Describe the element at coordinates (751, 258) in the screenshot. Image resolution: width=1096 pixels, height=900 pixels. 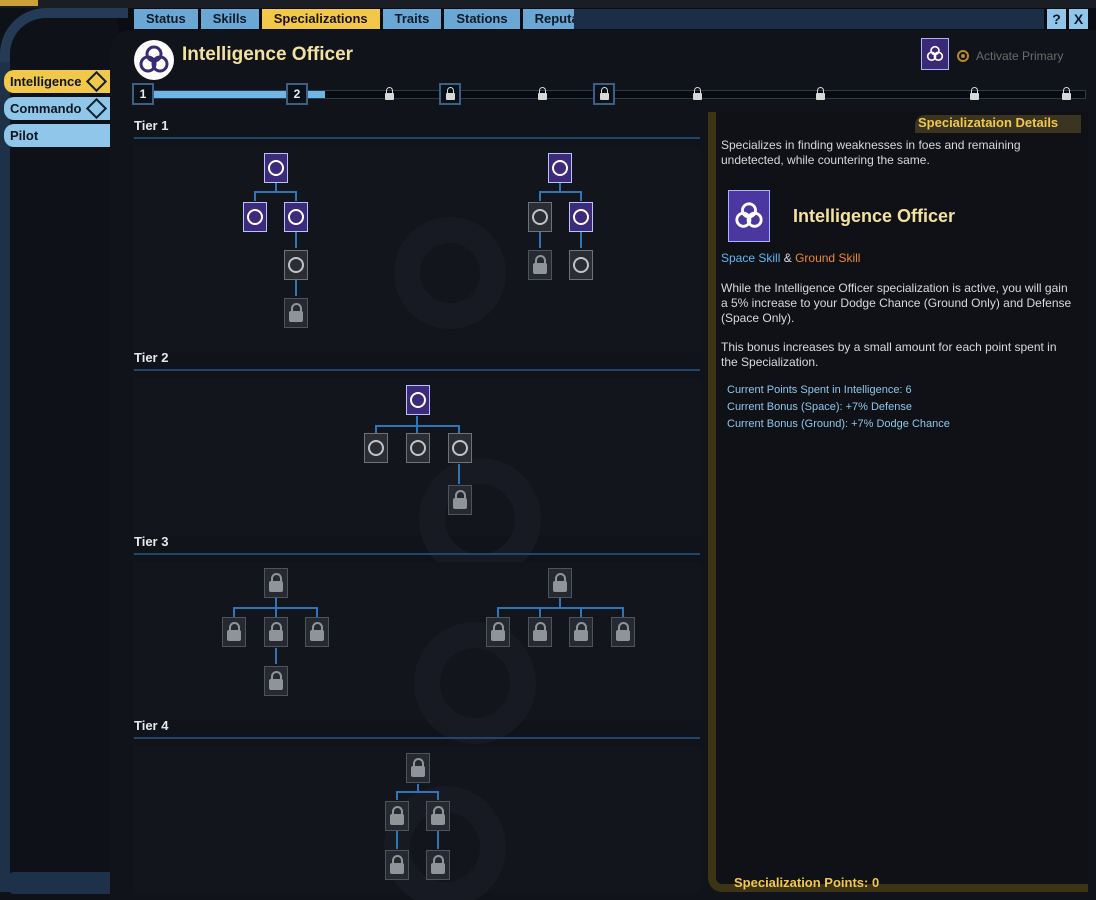
I see `space-skill-label: Space Skill` at that location.